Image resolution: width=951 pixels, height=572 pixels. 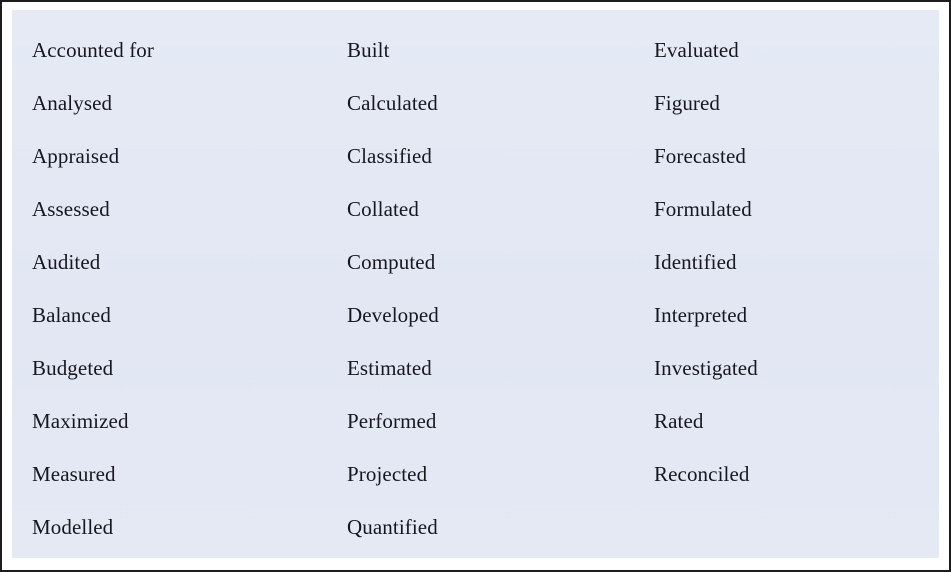 What do you see at coordinates (71, 315) in the screenshot?
I see `verb-item: Balanced` at bounding box center [71, 315].